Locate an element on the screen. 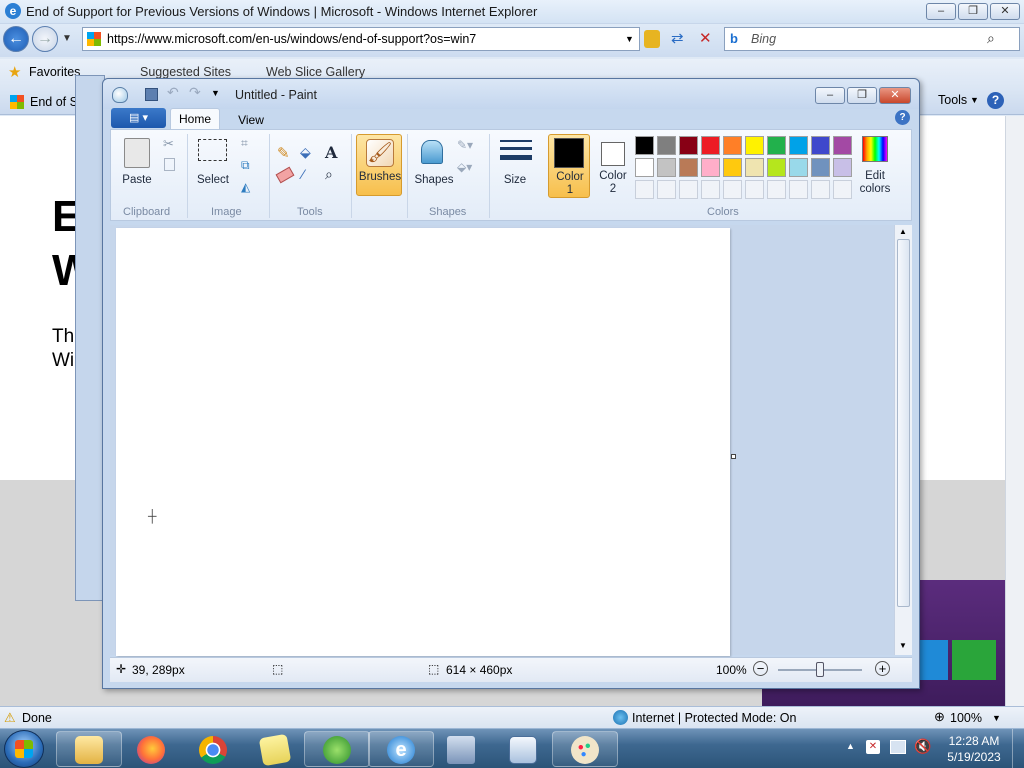  shape-fill-icon: ⬙▾ is located at coordinates (464, 167).